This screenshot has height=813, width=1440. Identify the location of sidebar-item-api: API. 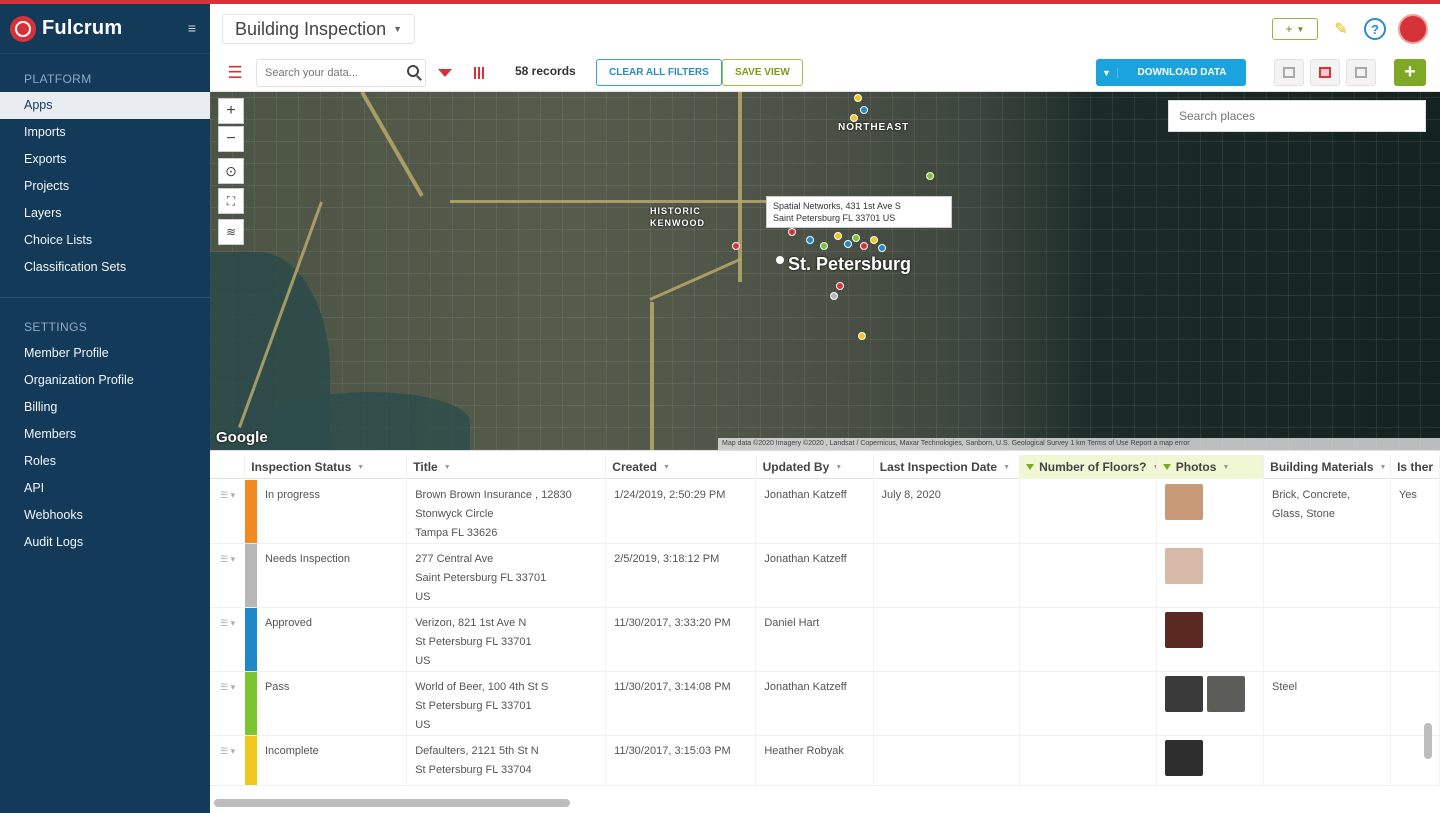
(105, 488).